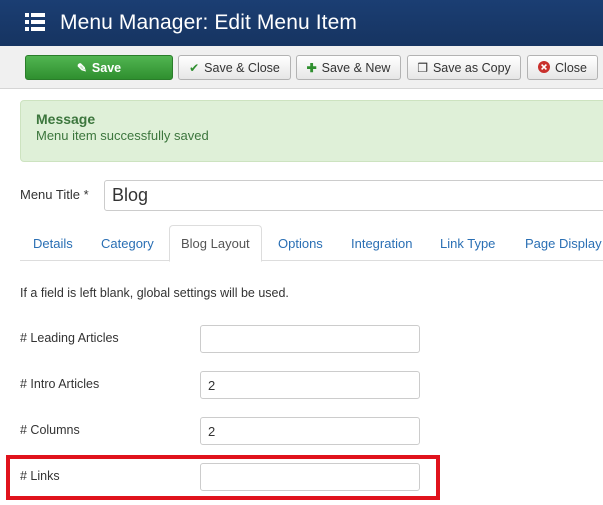  Describe the element at coordinates (544, 67) in the screenshot. I see `close-circle-icon` at that location.